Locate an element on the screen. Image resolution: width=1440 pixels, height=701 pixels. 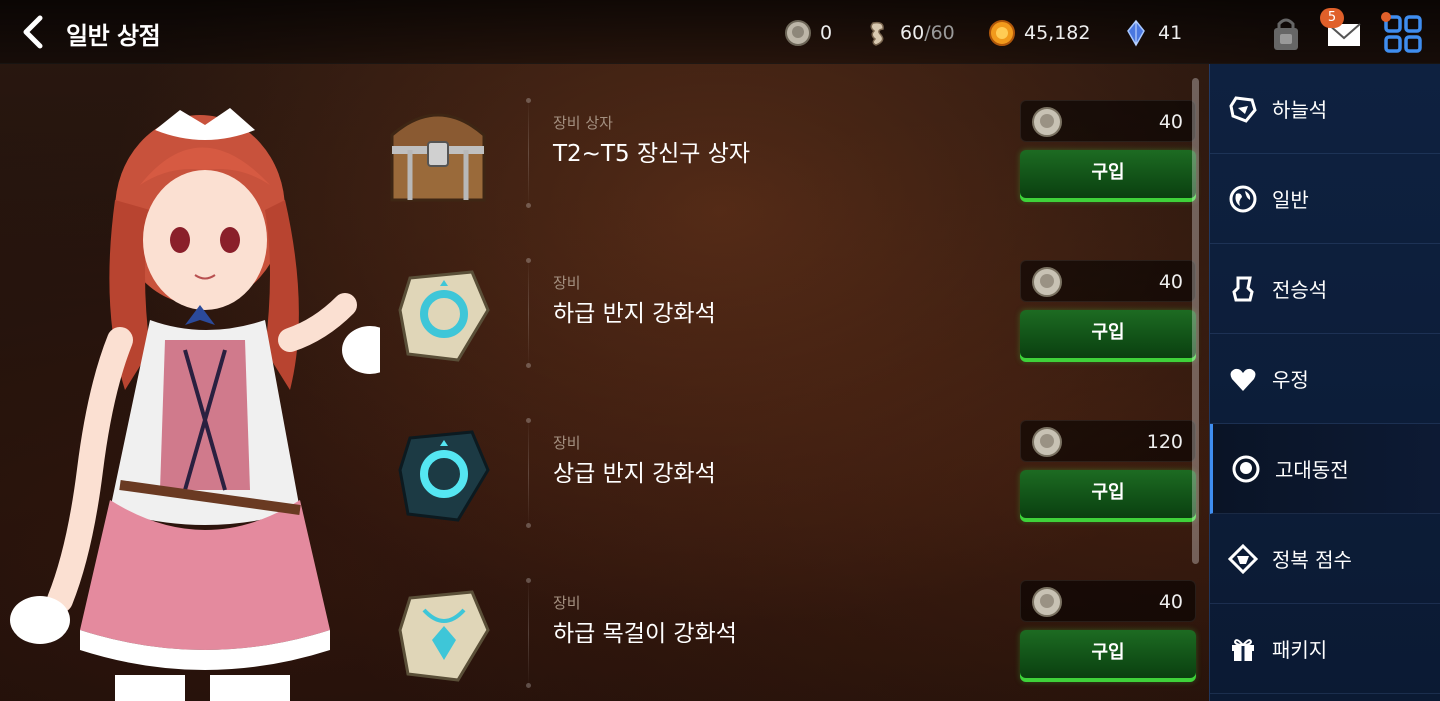
stamina-max: /60 is located at coordinates (939, 33).